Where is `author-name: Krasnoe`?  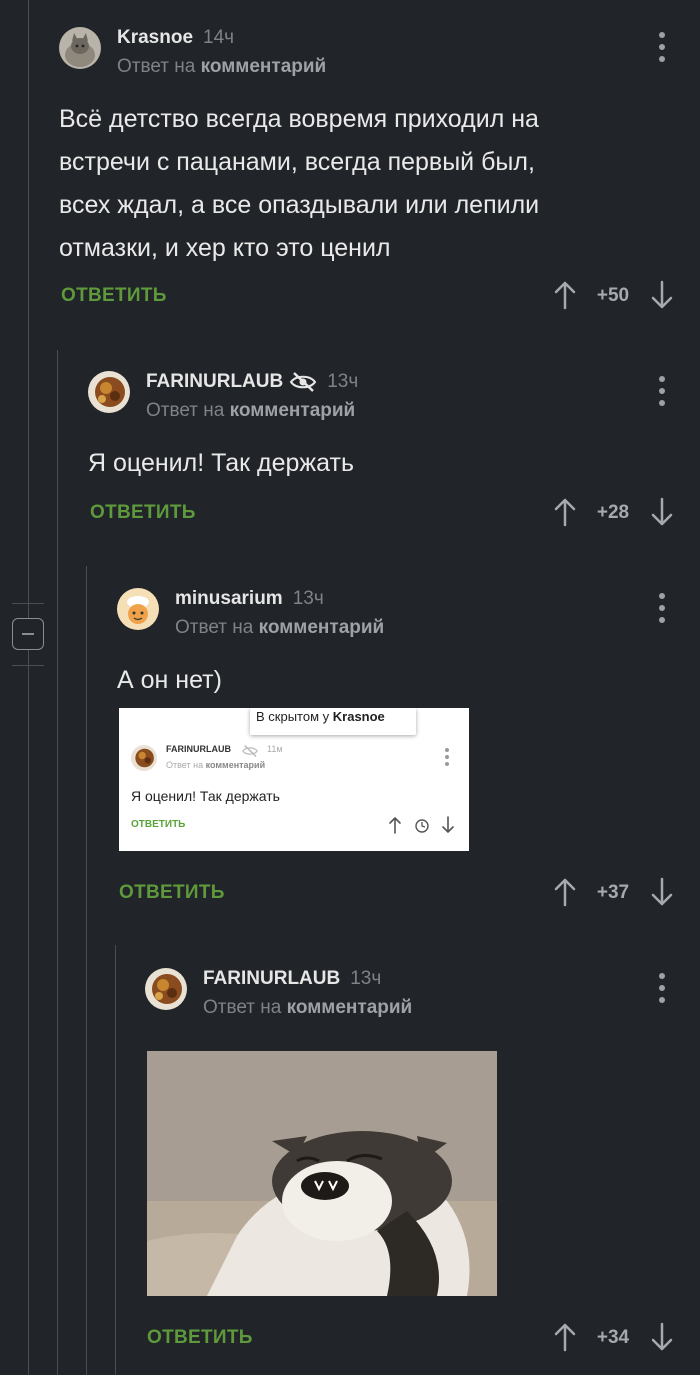 author-name: Krasnoe is located at coordinates (155, 38).